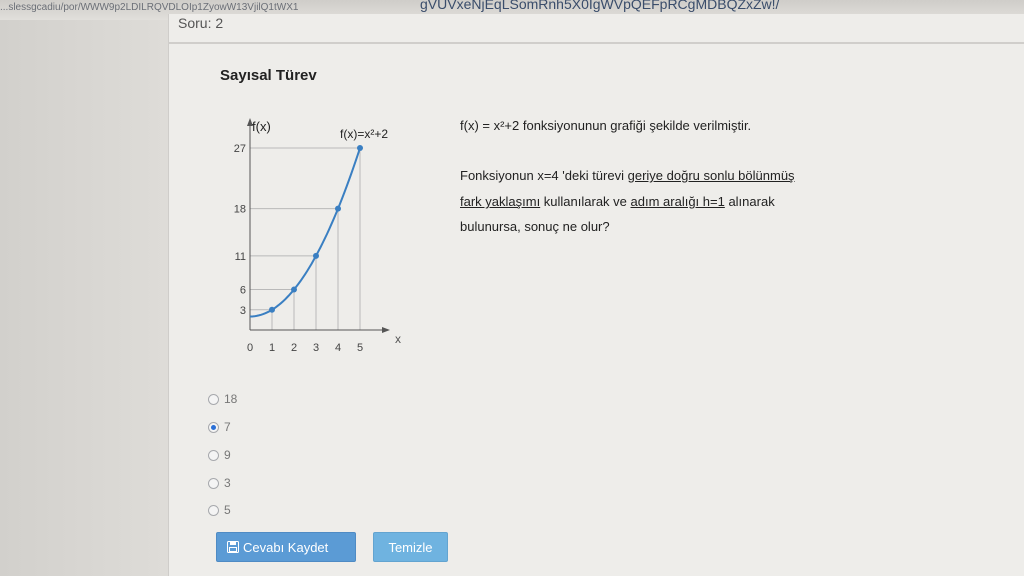  I want to click on option-18: 18, so click(222, 399).